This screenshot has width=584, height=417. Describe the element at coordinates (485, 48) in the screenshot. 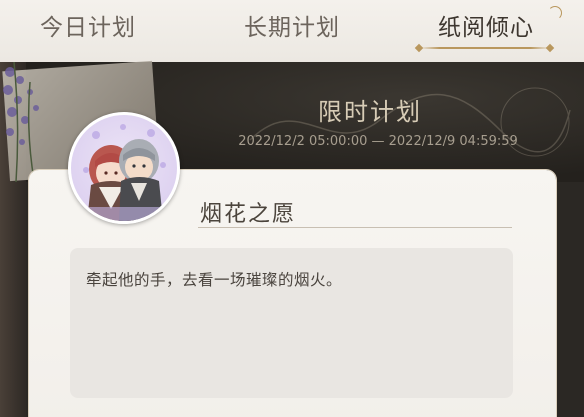

I see `active-tab-underline` at that location.